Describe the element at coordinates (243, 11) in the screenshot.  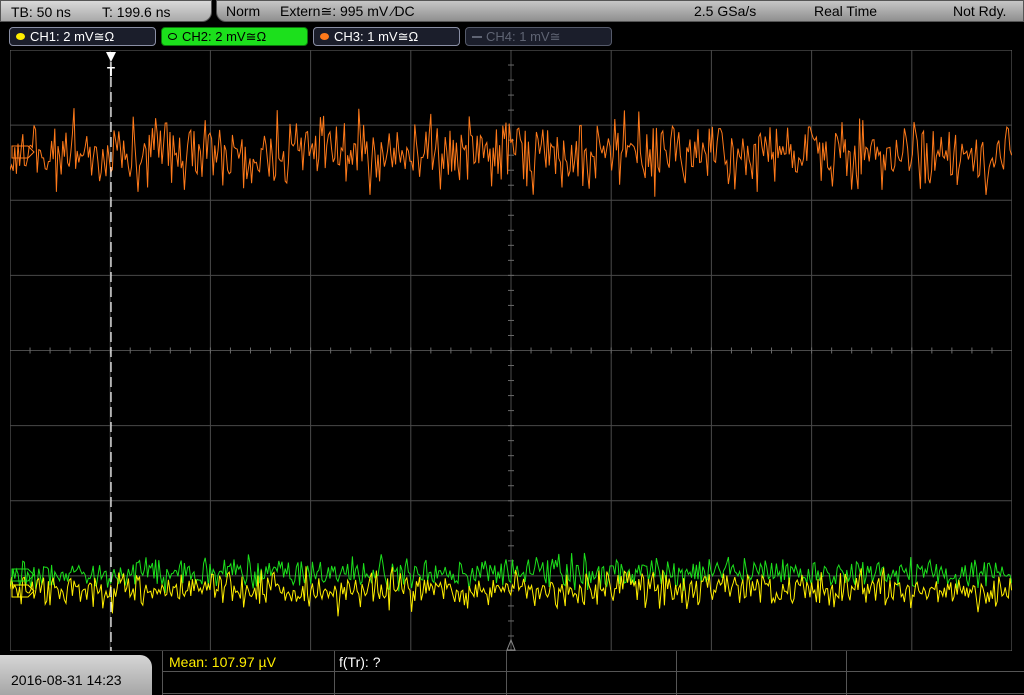
I see `trigger-mode: Norm` at that location.